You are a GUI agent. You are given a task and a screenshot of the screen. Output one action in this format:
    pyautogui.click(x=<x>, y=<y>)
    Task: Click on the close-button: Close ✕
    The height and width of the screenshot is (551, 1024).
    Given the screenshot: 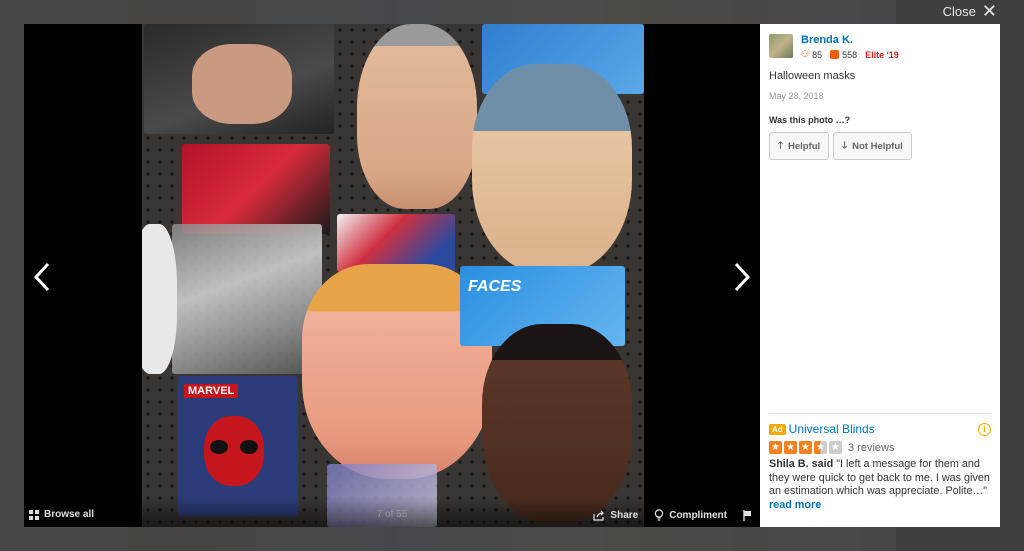 What is the action you would take?
    pyautogui.click(x=969, y=11)
    